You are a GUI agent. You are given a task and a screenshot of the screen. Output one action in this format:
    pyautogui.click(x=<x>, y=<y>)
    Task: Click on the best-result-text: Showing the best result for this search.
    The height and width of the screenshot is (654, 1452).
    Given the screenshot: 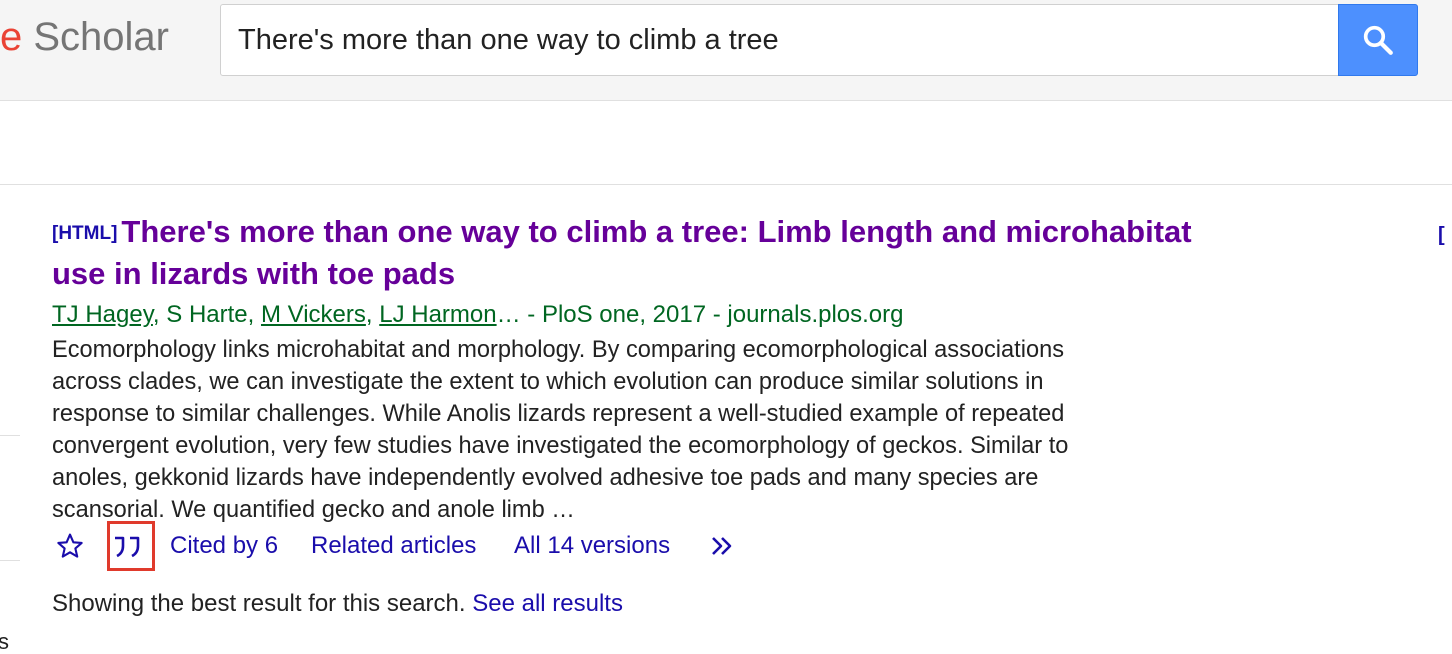 What is the action you would take?
    pyautogui.click(x=259, y=603)
    